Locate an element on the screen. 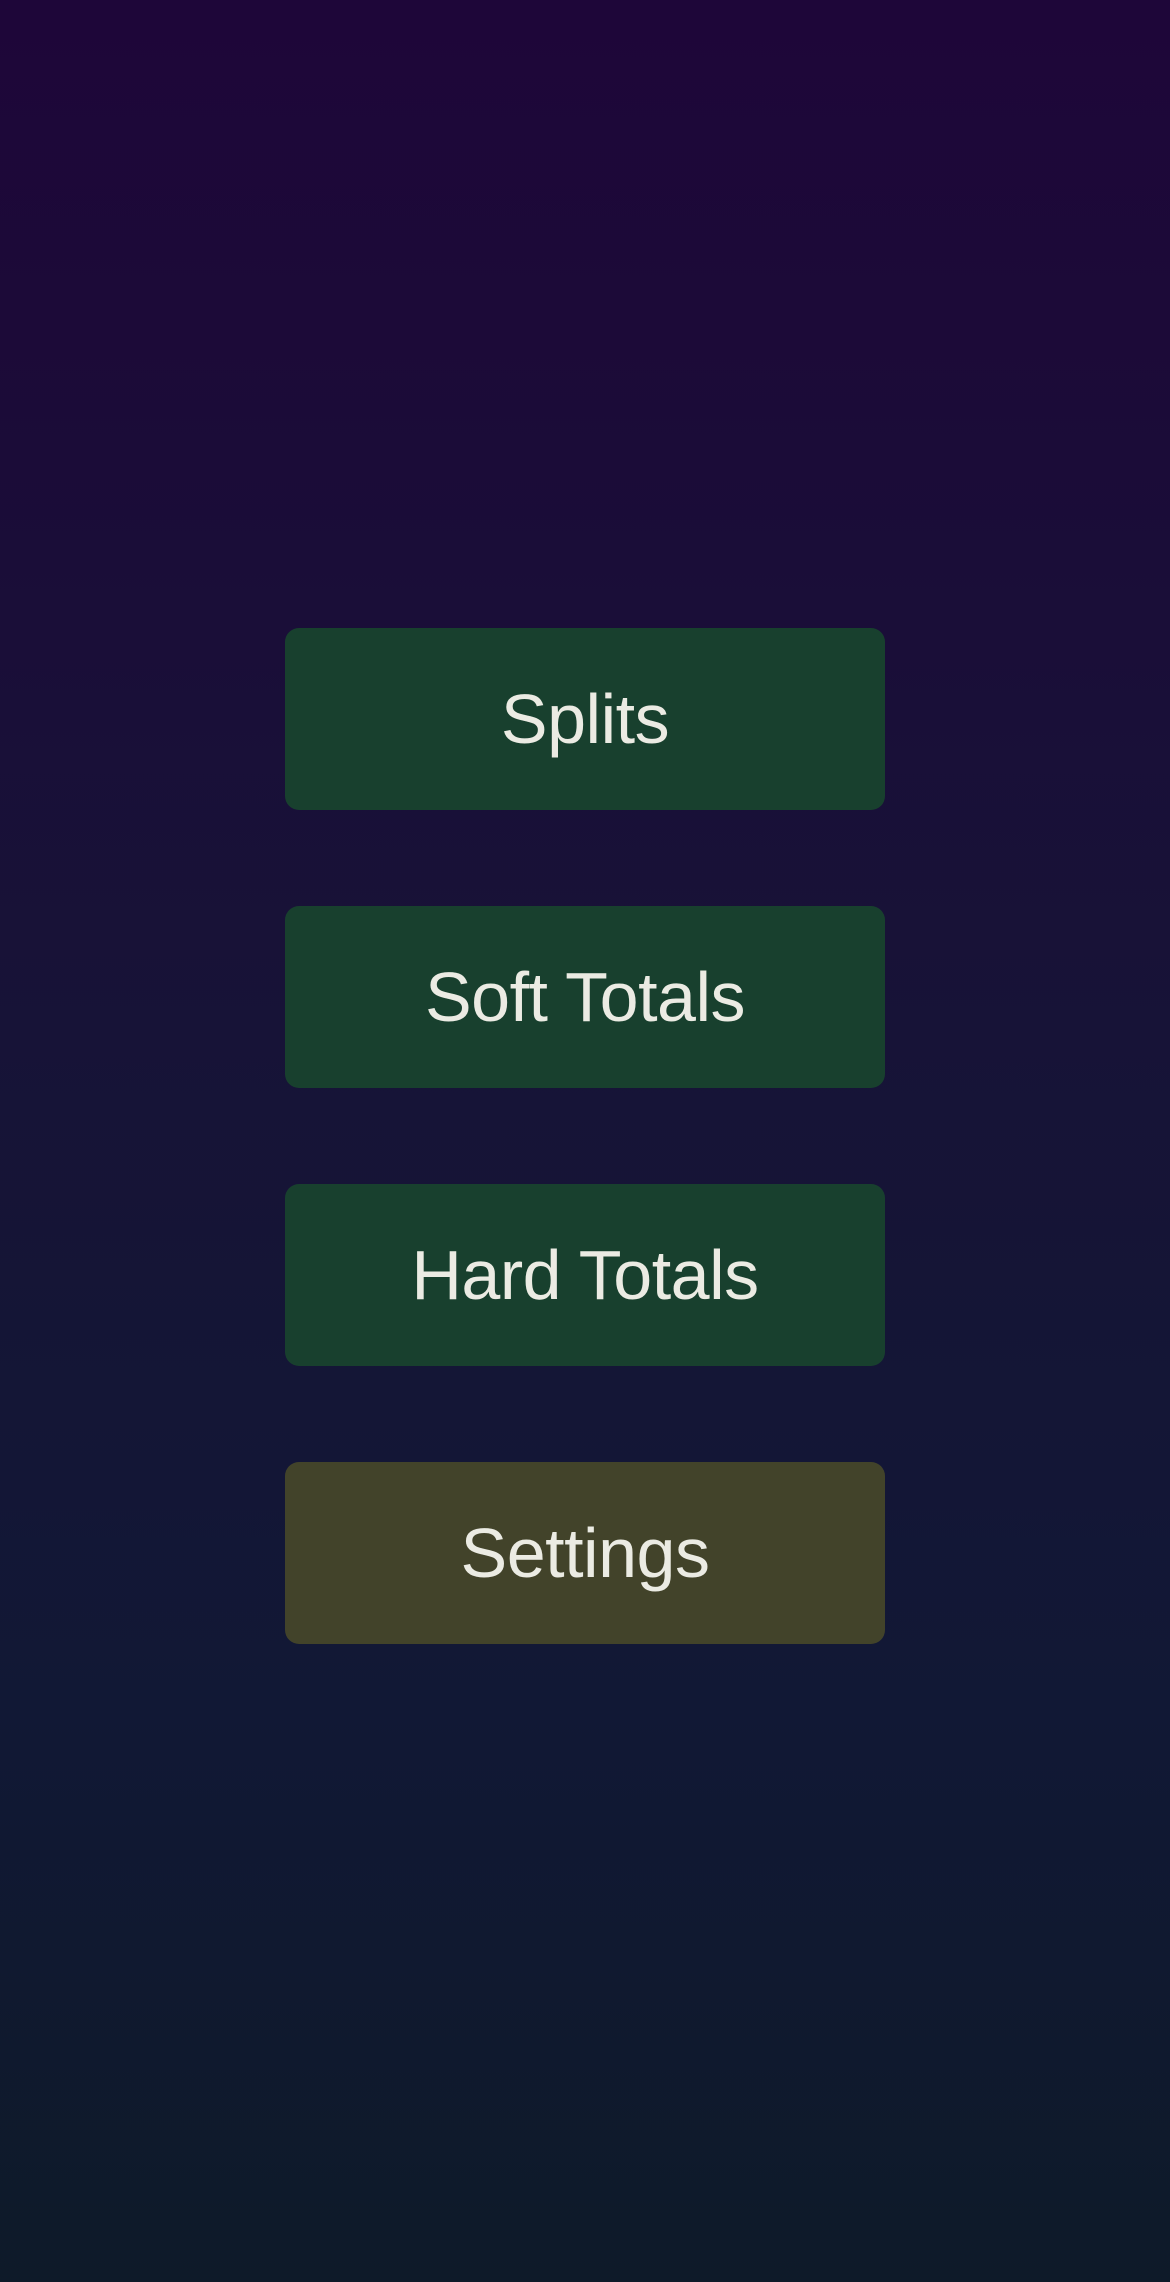  splits-button-label: Splits is located at coordinates (585, 719).